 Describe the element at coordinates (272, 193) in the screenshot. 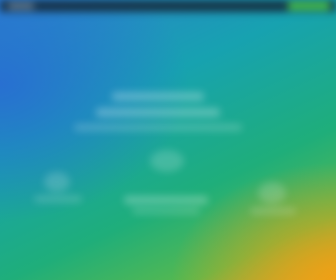

I see `feature-right-icon` at that location.